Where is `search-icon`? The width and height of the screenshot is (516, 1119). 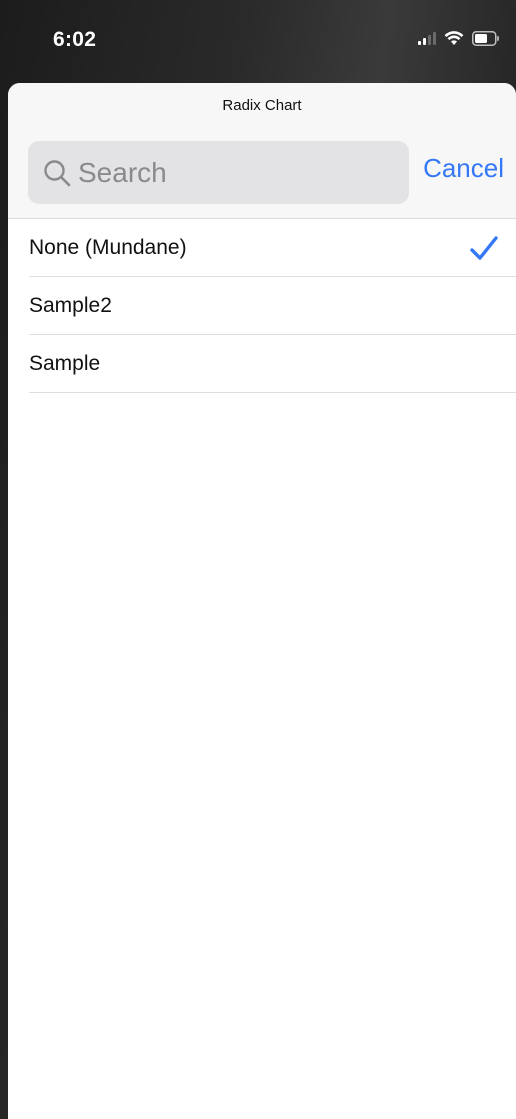
search-icon is located at coordinates (57, 173).